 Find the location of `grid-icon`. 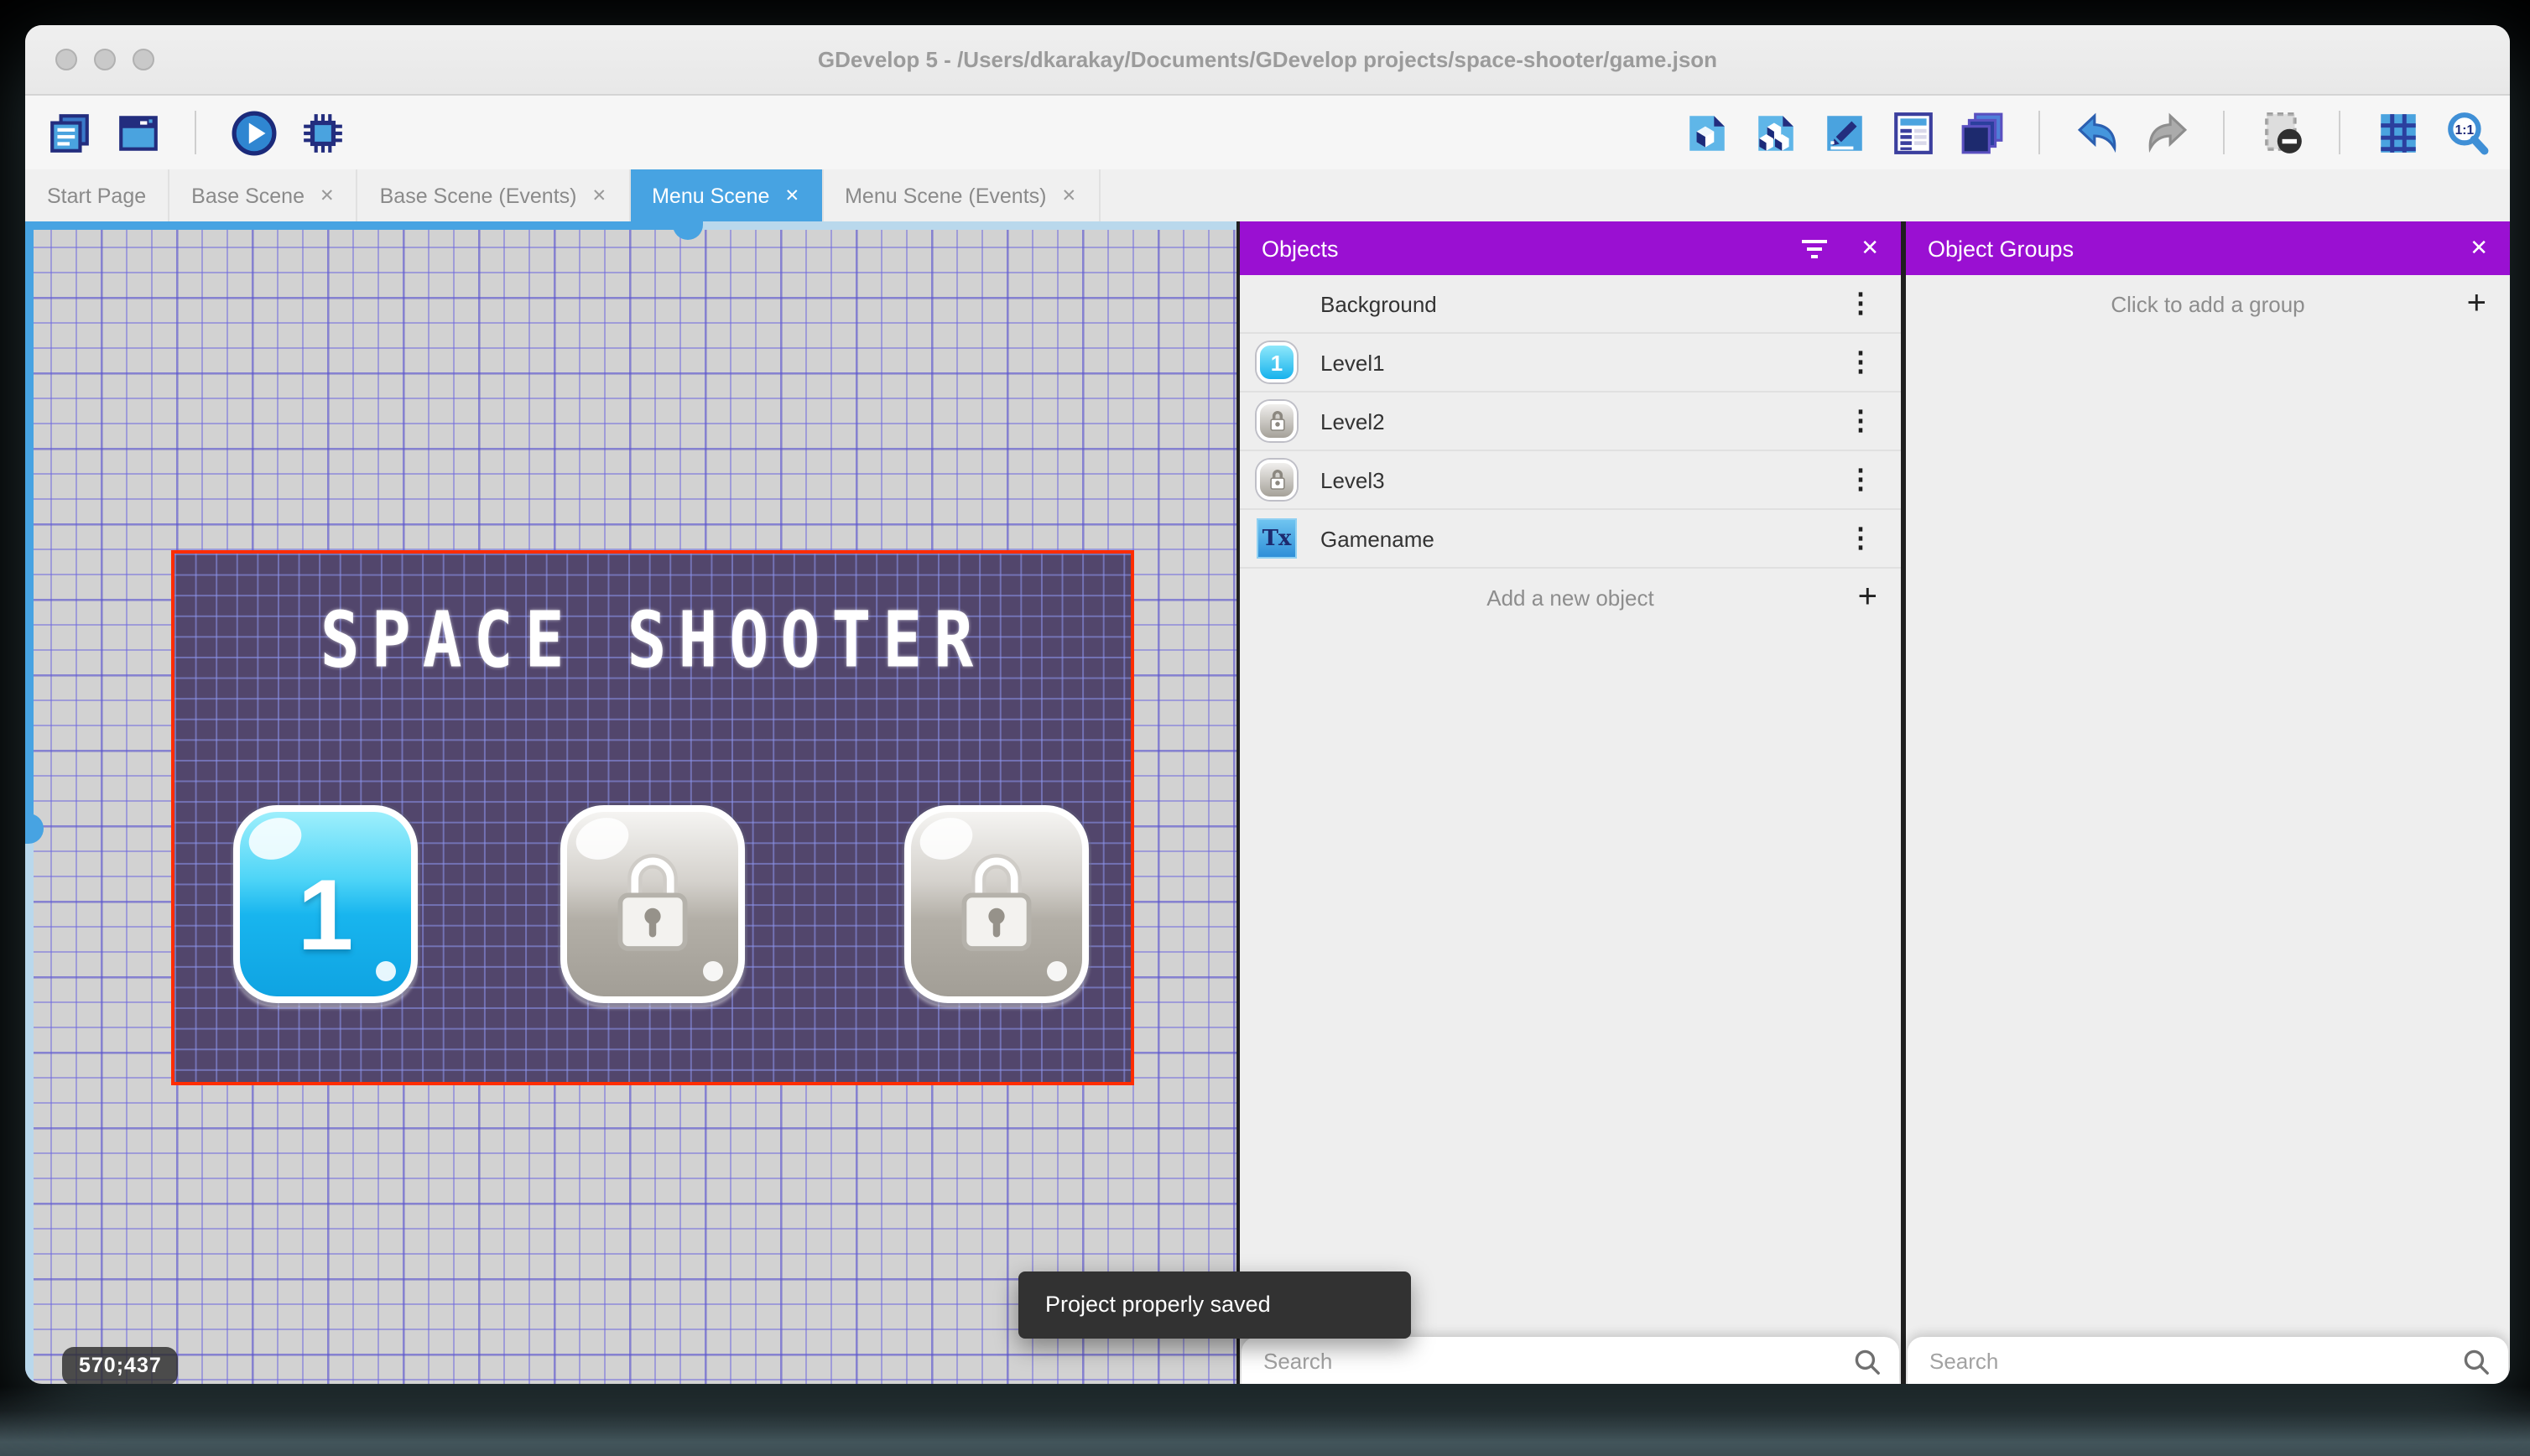

grid-icon is located at coordinates (2397, 132).